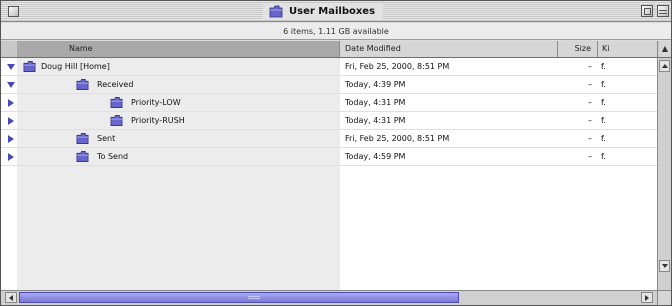  What do you see at coordinates (158, 120) in the screenshot?
I see `item-name: Priority-RUSH` at bounding box center [158, 120].